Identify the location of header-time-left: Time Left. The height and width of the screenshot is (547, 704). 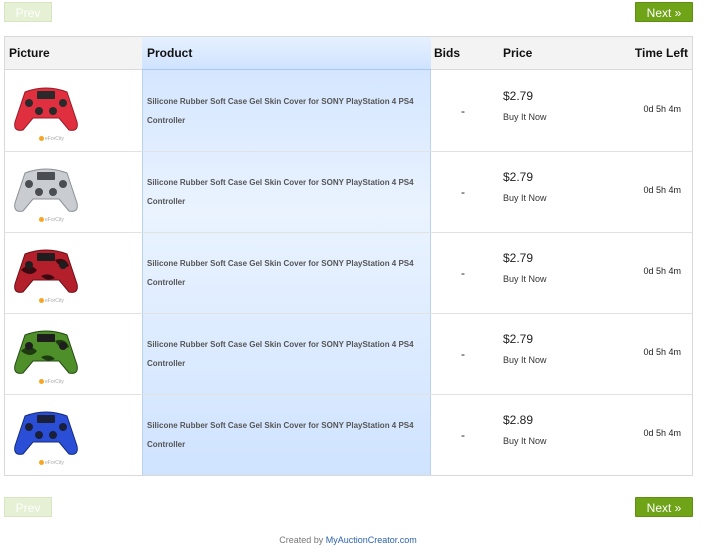
(661, 53).